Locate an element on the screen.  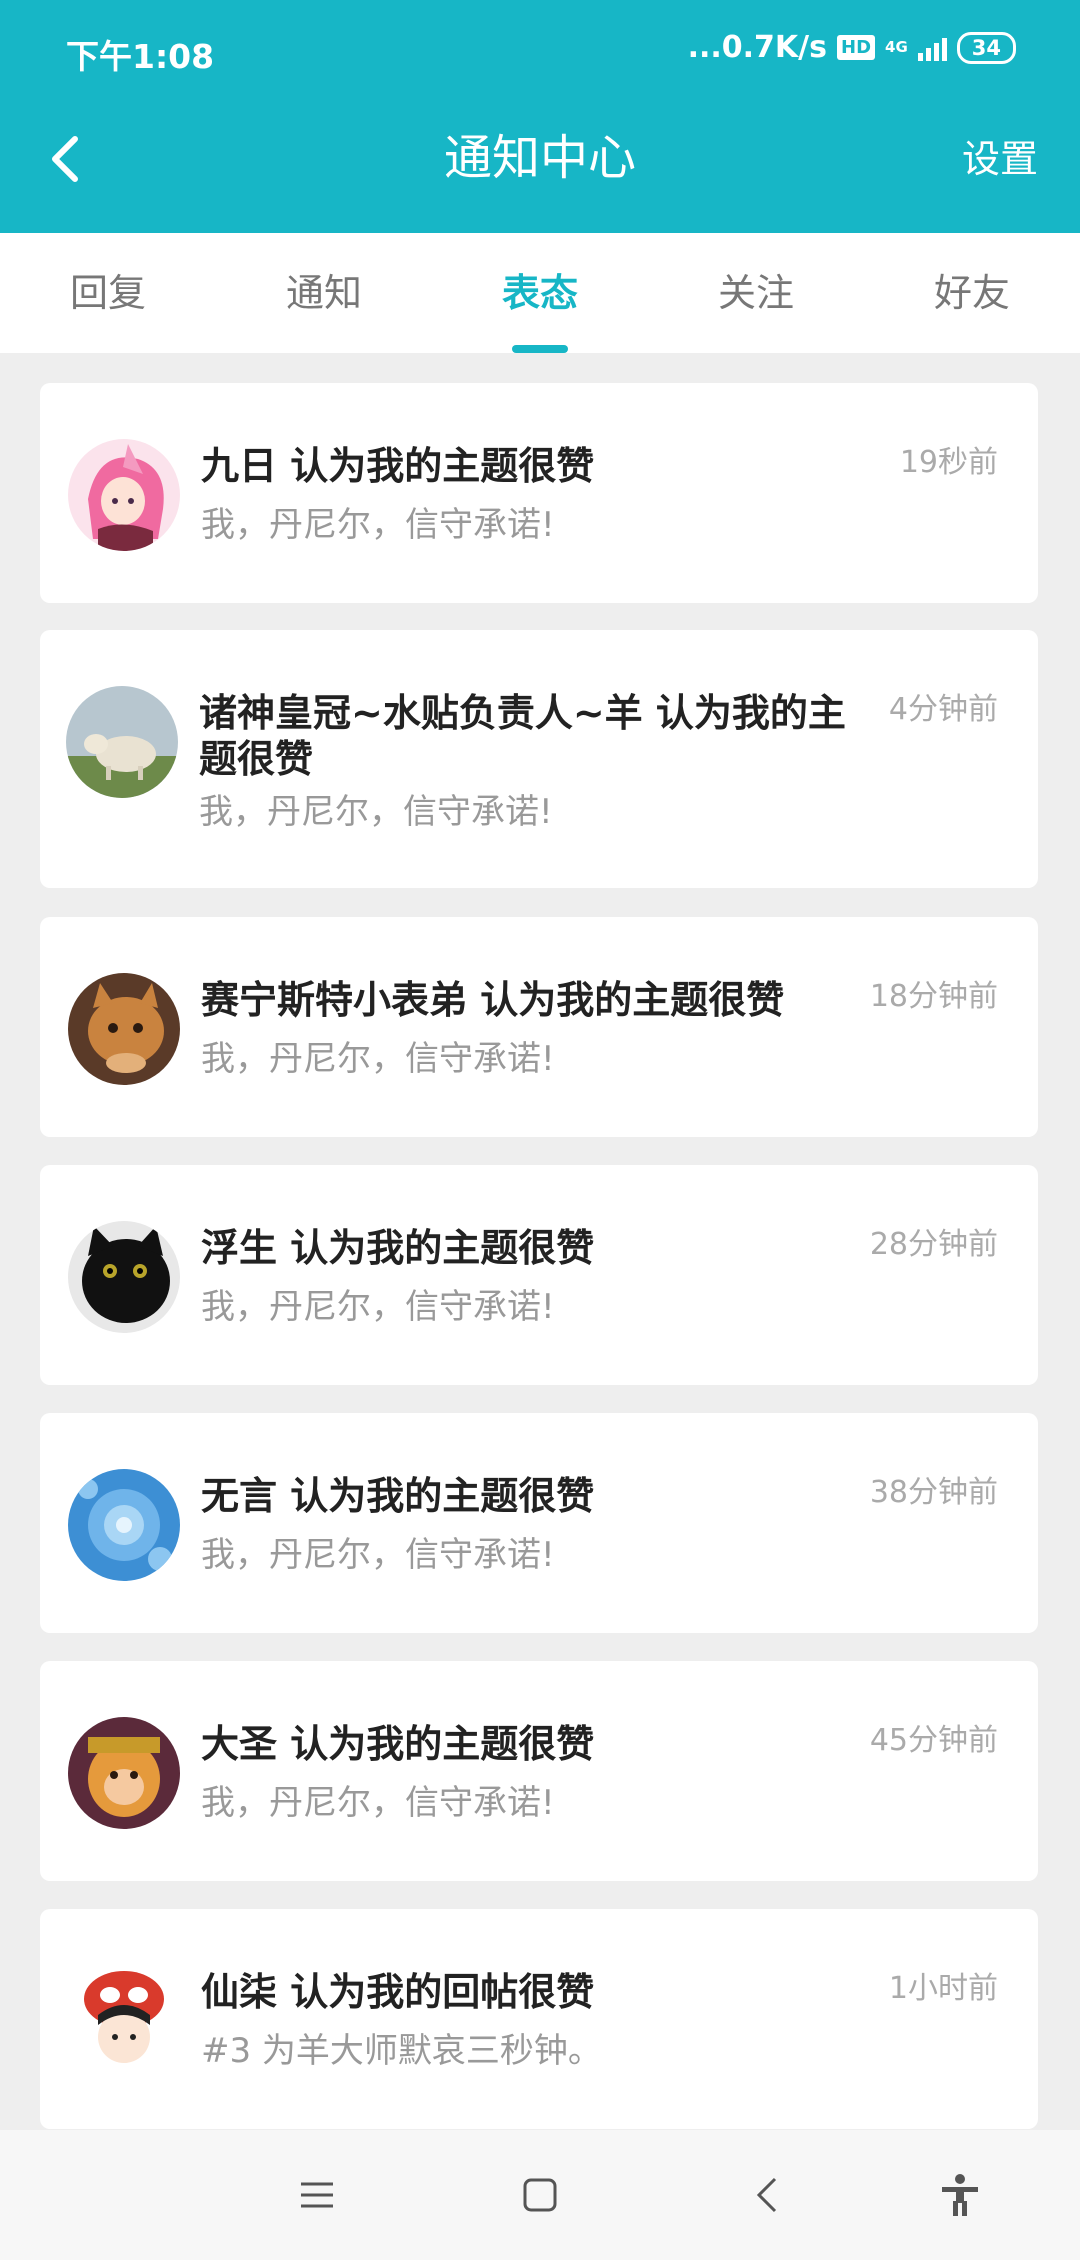
signal-icon is located at coordinates (932, 48).